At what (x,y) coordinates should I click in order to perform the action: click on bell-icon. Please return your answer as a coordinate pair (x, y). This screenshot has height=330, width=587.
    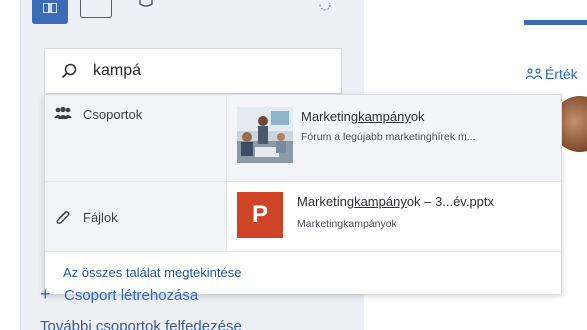
    Looking at the image, I should click on (146, 3).